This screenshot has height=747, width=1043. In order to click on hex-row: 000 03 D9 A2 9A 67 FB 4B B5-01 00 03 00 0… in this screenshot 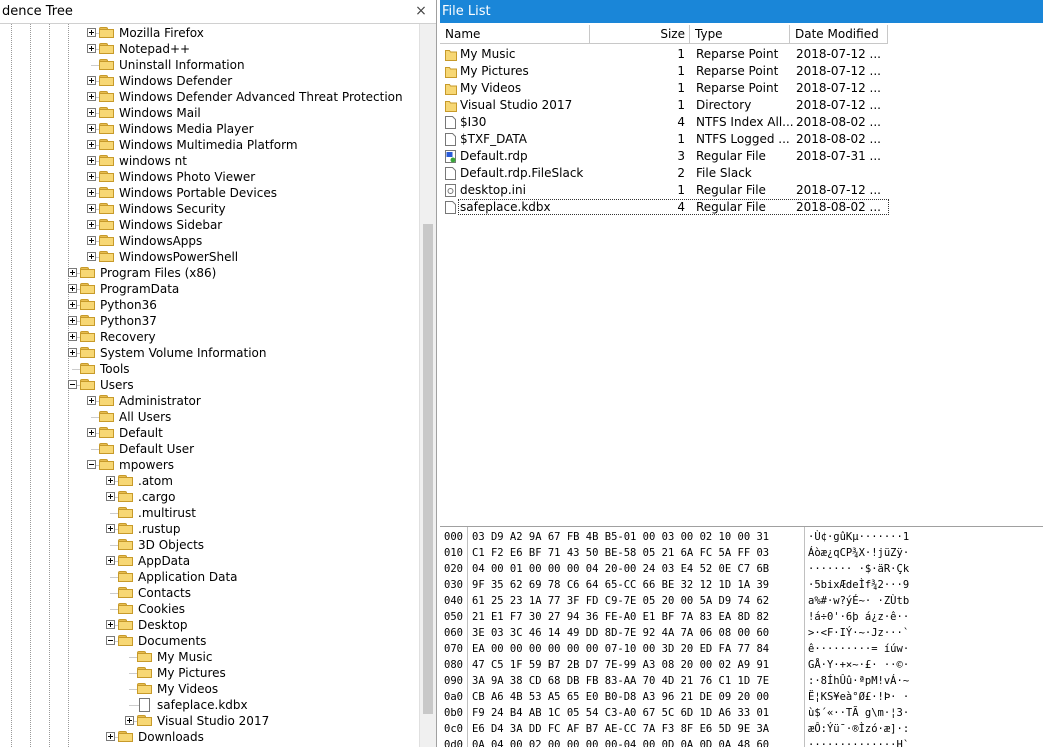, I will do `click(741, 537)`.